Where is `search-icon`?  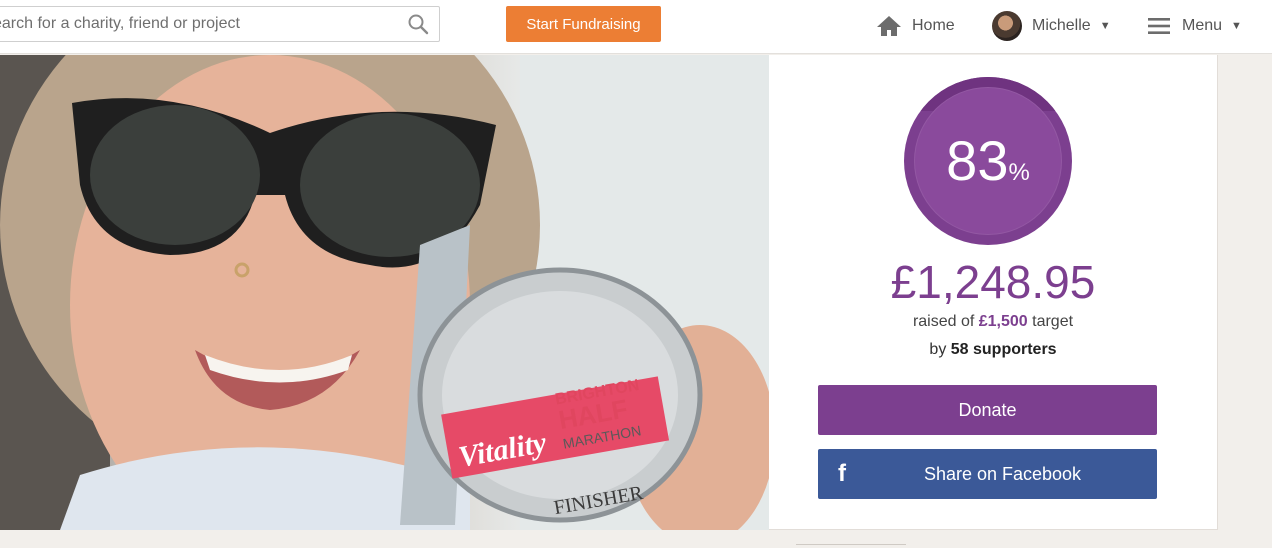 search-icon is located at coordinates (418, 24).